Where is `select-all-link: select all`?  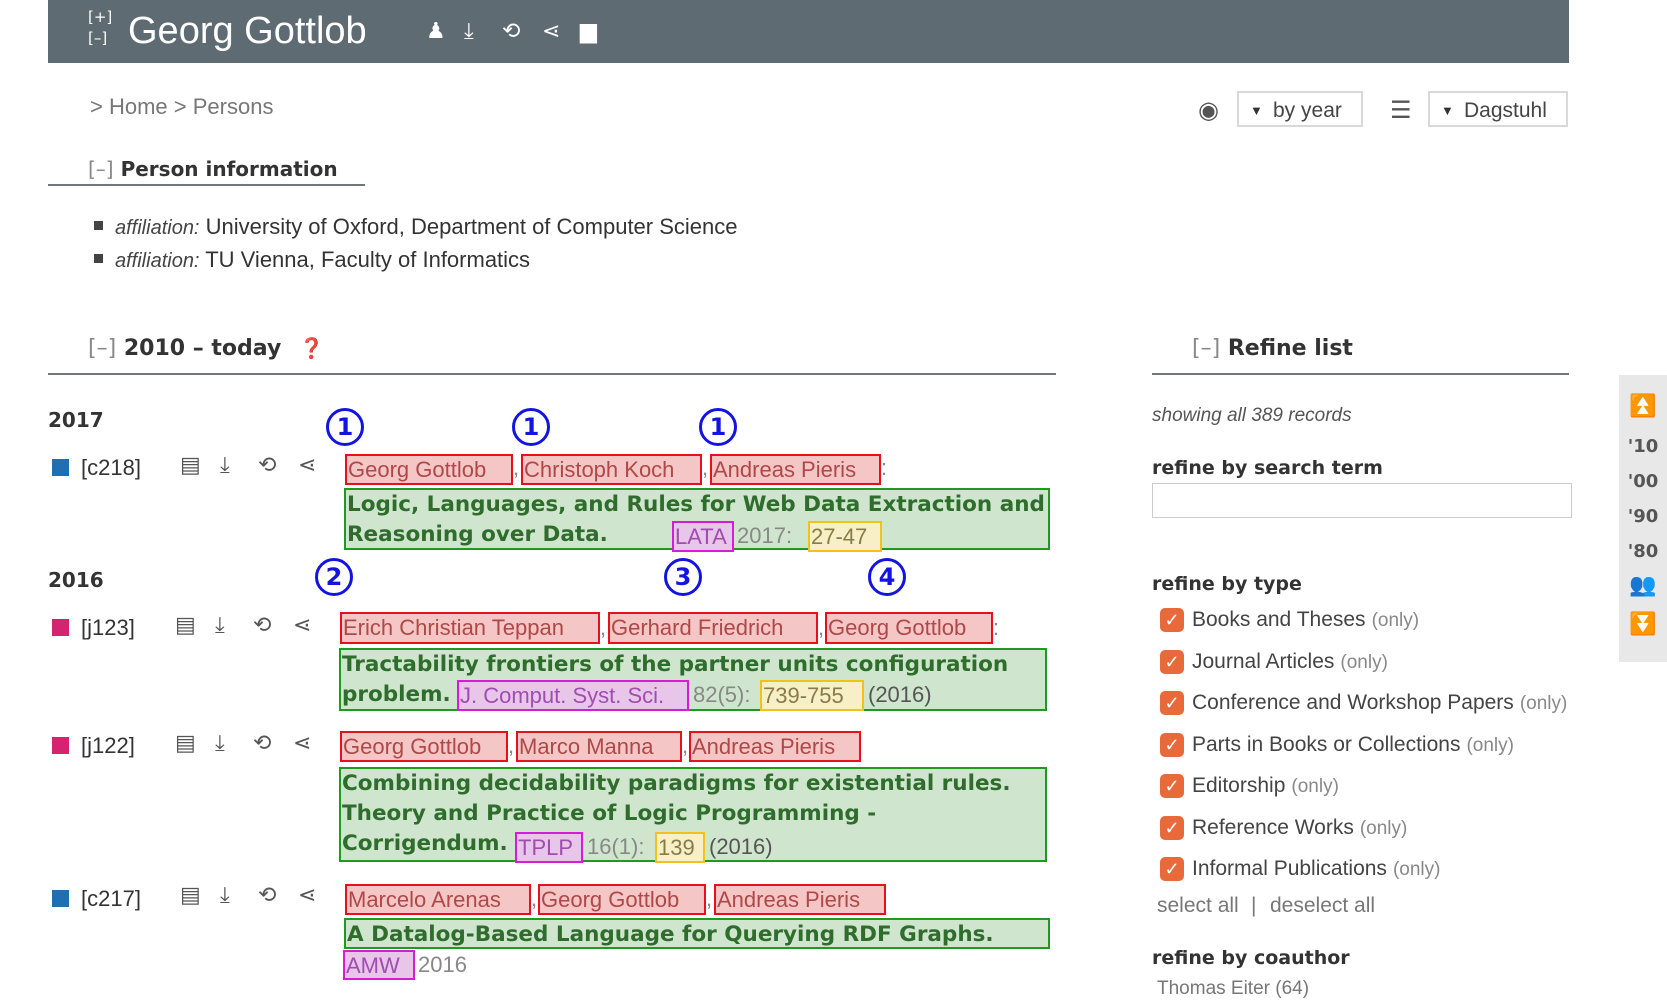 select-all-link: select all is located at coordinates (1198, 906).